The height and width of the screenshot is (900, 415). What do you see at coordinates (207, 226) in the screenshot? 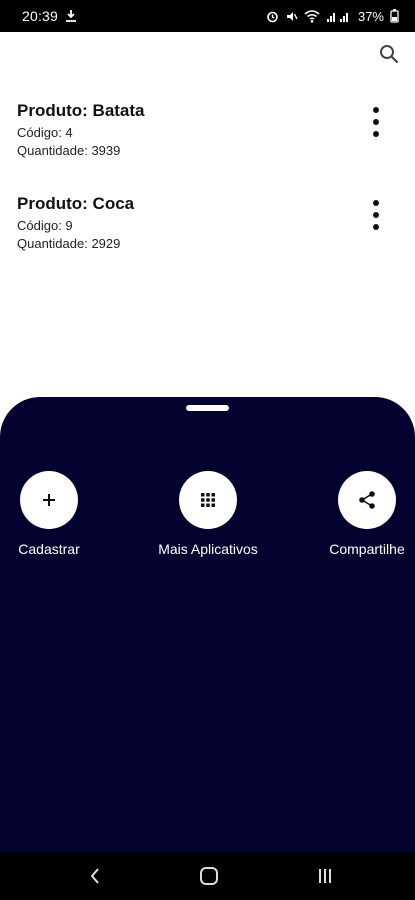
I see `list-item: Produto: Coca Código: 9 Quantidade: 2929` at bounding box center [207, 226].